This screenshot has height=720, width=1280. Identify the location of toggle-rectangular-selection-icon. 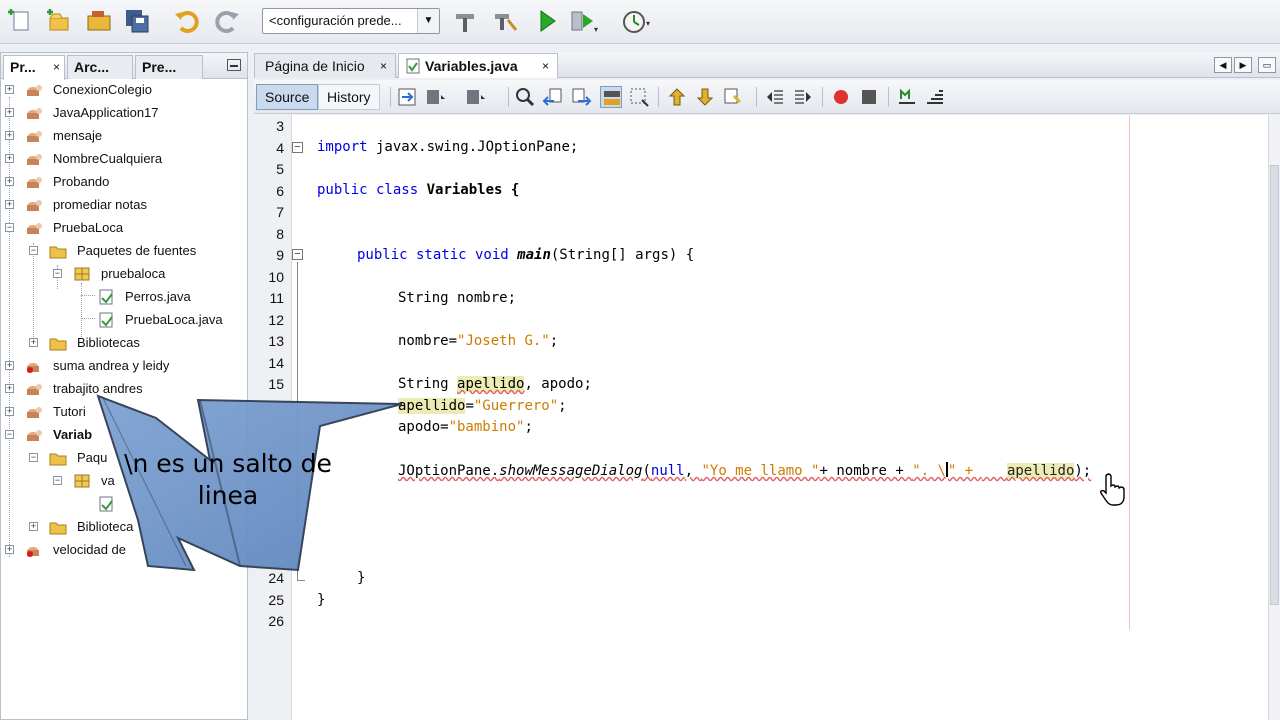
(639, 97).